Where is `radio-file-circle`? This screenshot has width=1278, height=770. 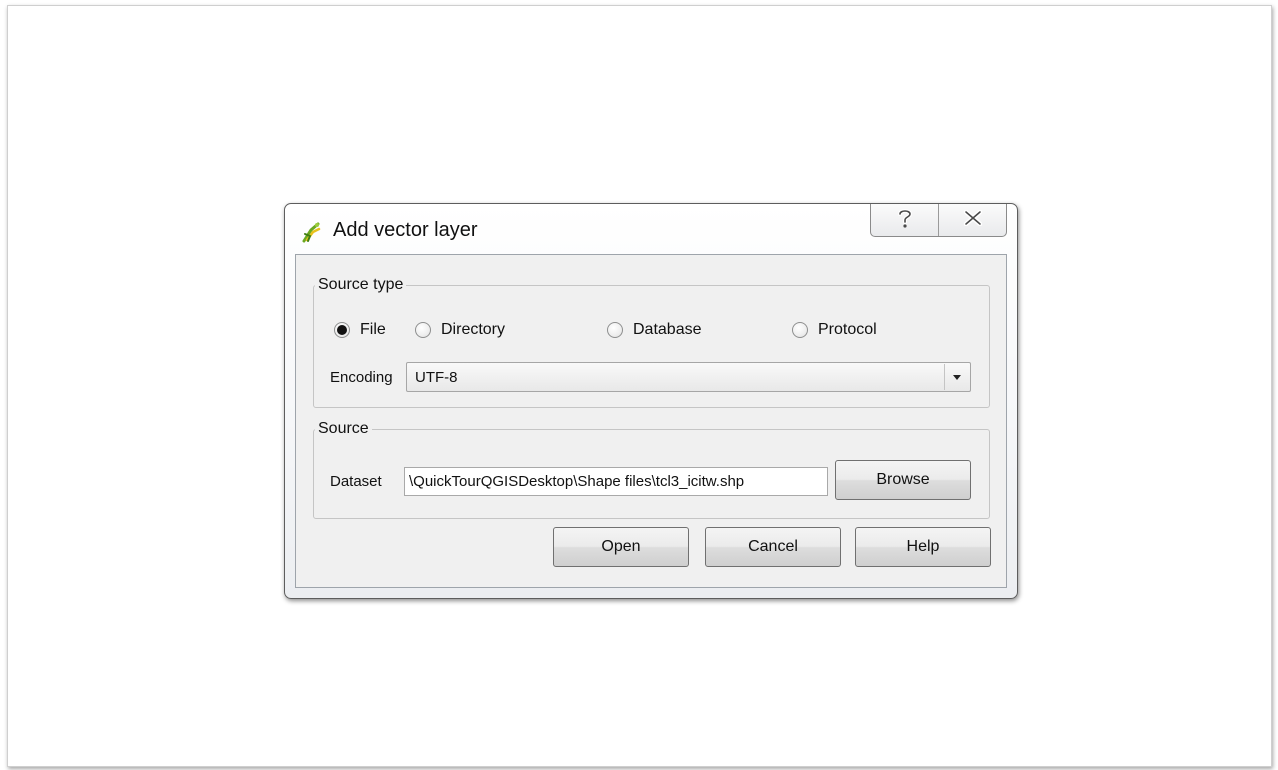 radio-file-circle is located at coordinates (342, 330).